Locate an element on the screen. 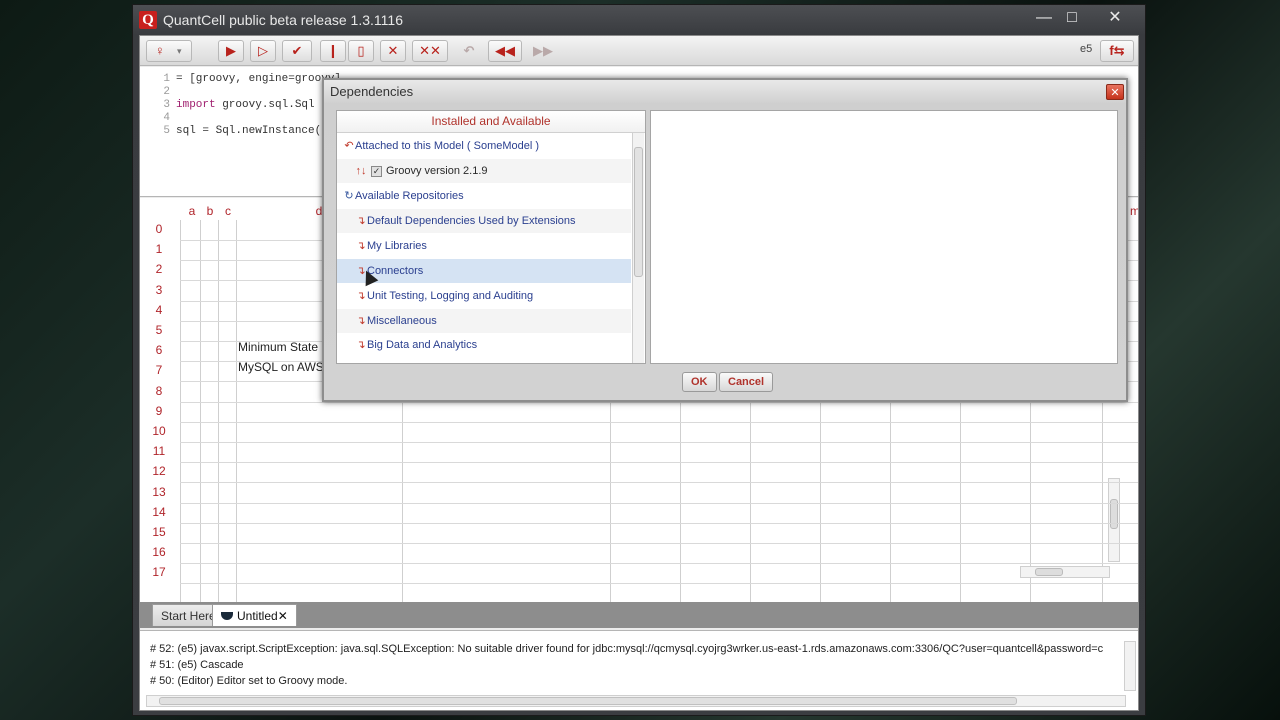 The image size is (1280, 720). dialog-close-button: ✕ is located at coordinates (1115, 92).